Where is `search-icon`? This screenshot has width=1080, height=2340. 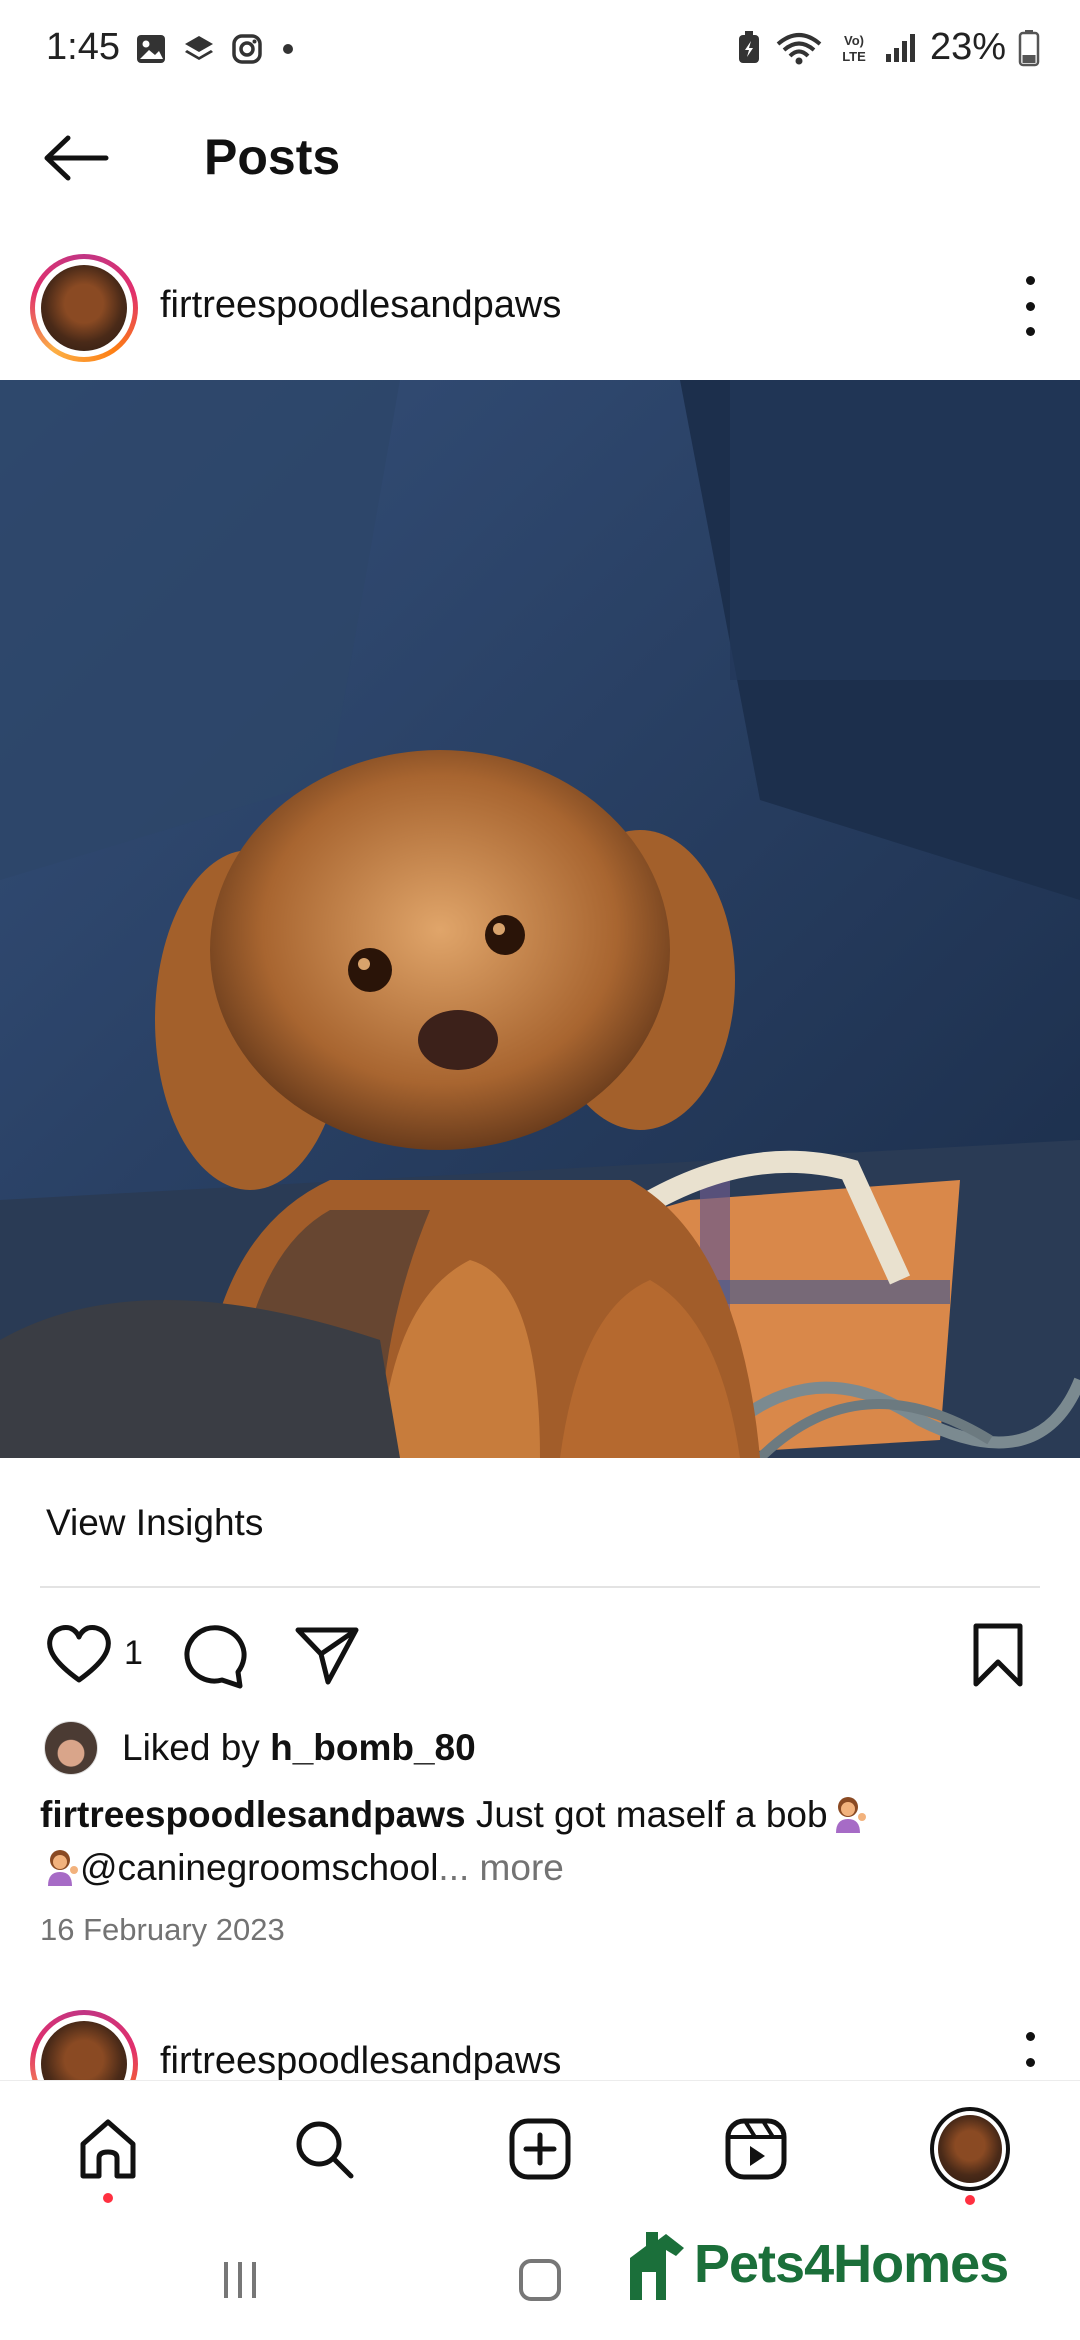
search-icon is located at coordinates (325, 2150).